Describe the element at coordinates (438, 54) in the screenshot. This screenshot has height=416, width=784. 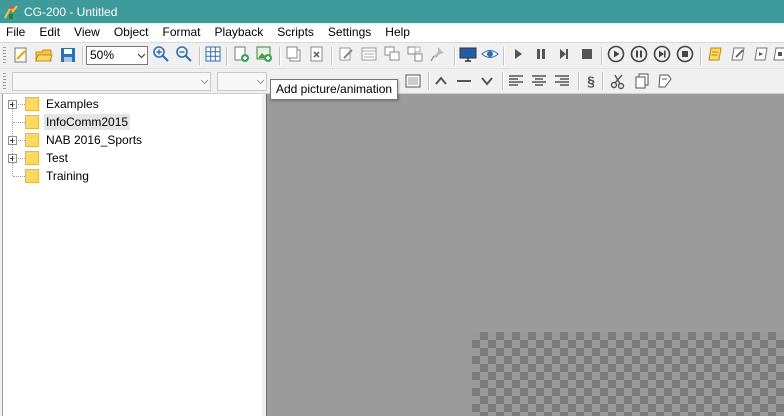
I see `pin-icon` at that location.